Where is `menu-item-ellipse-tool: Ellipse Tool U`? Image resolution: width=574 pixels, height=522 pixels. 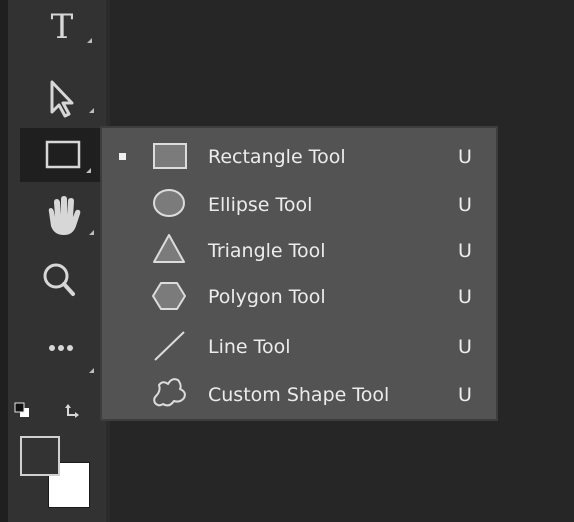 menu-item-ellipse-tool: Ellipse Tool U is located at coordinates (299, 205).